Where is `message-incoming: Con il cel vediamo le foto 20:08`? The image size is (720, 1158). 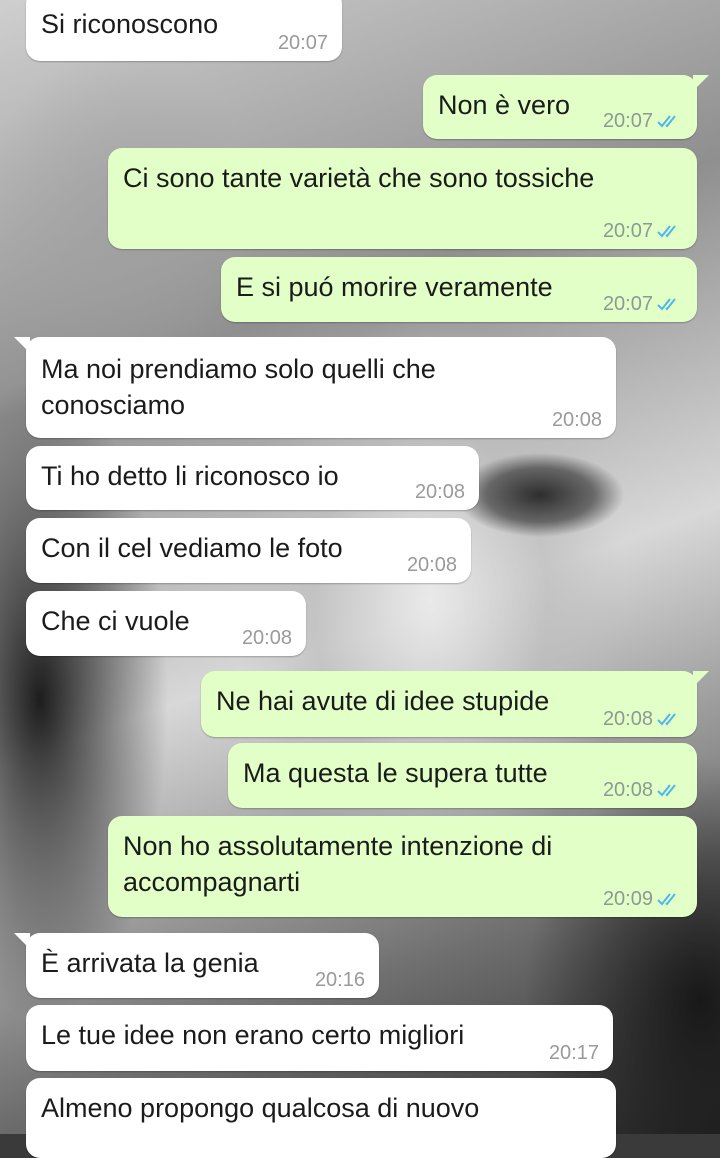 message-incoming: Con il cel vediamo le foto 20:08 is located at coordinates (248, 550).